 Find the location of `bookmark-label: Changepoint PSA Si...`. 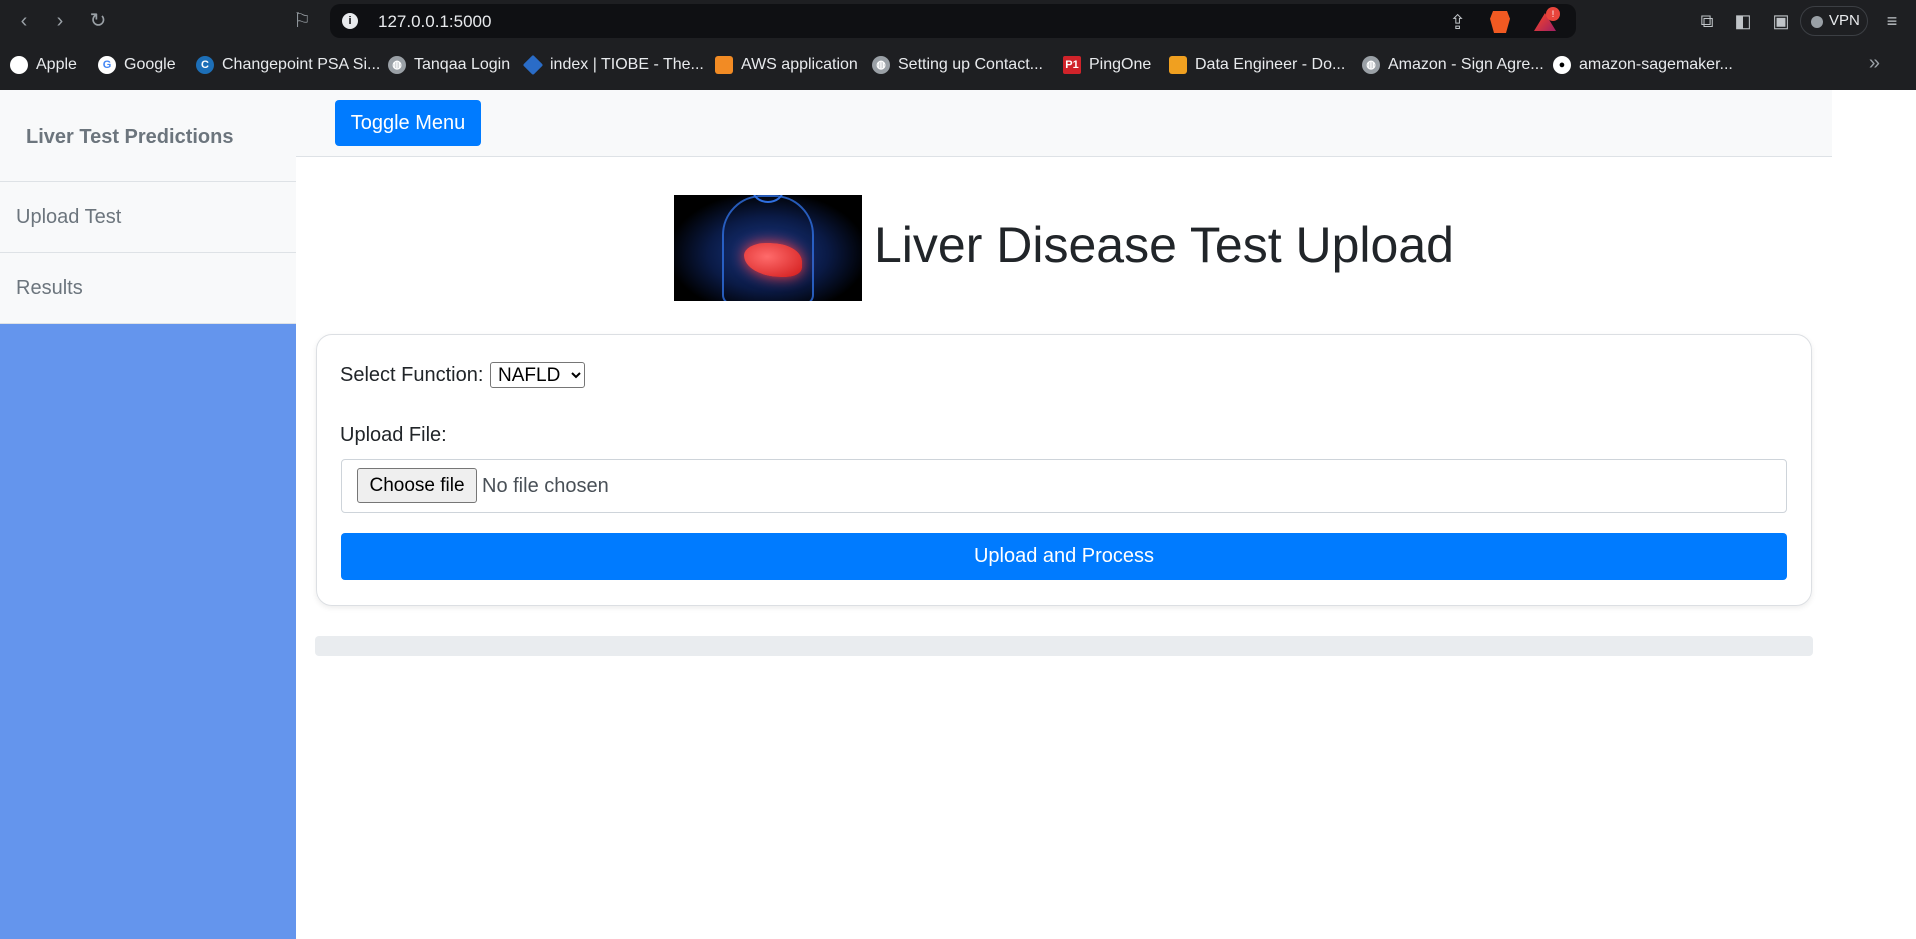

bookmark-label: Changepoint PSA Si... is located at coordinates (301, 64).